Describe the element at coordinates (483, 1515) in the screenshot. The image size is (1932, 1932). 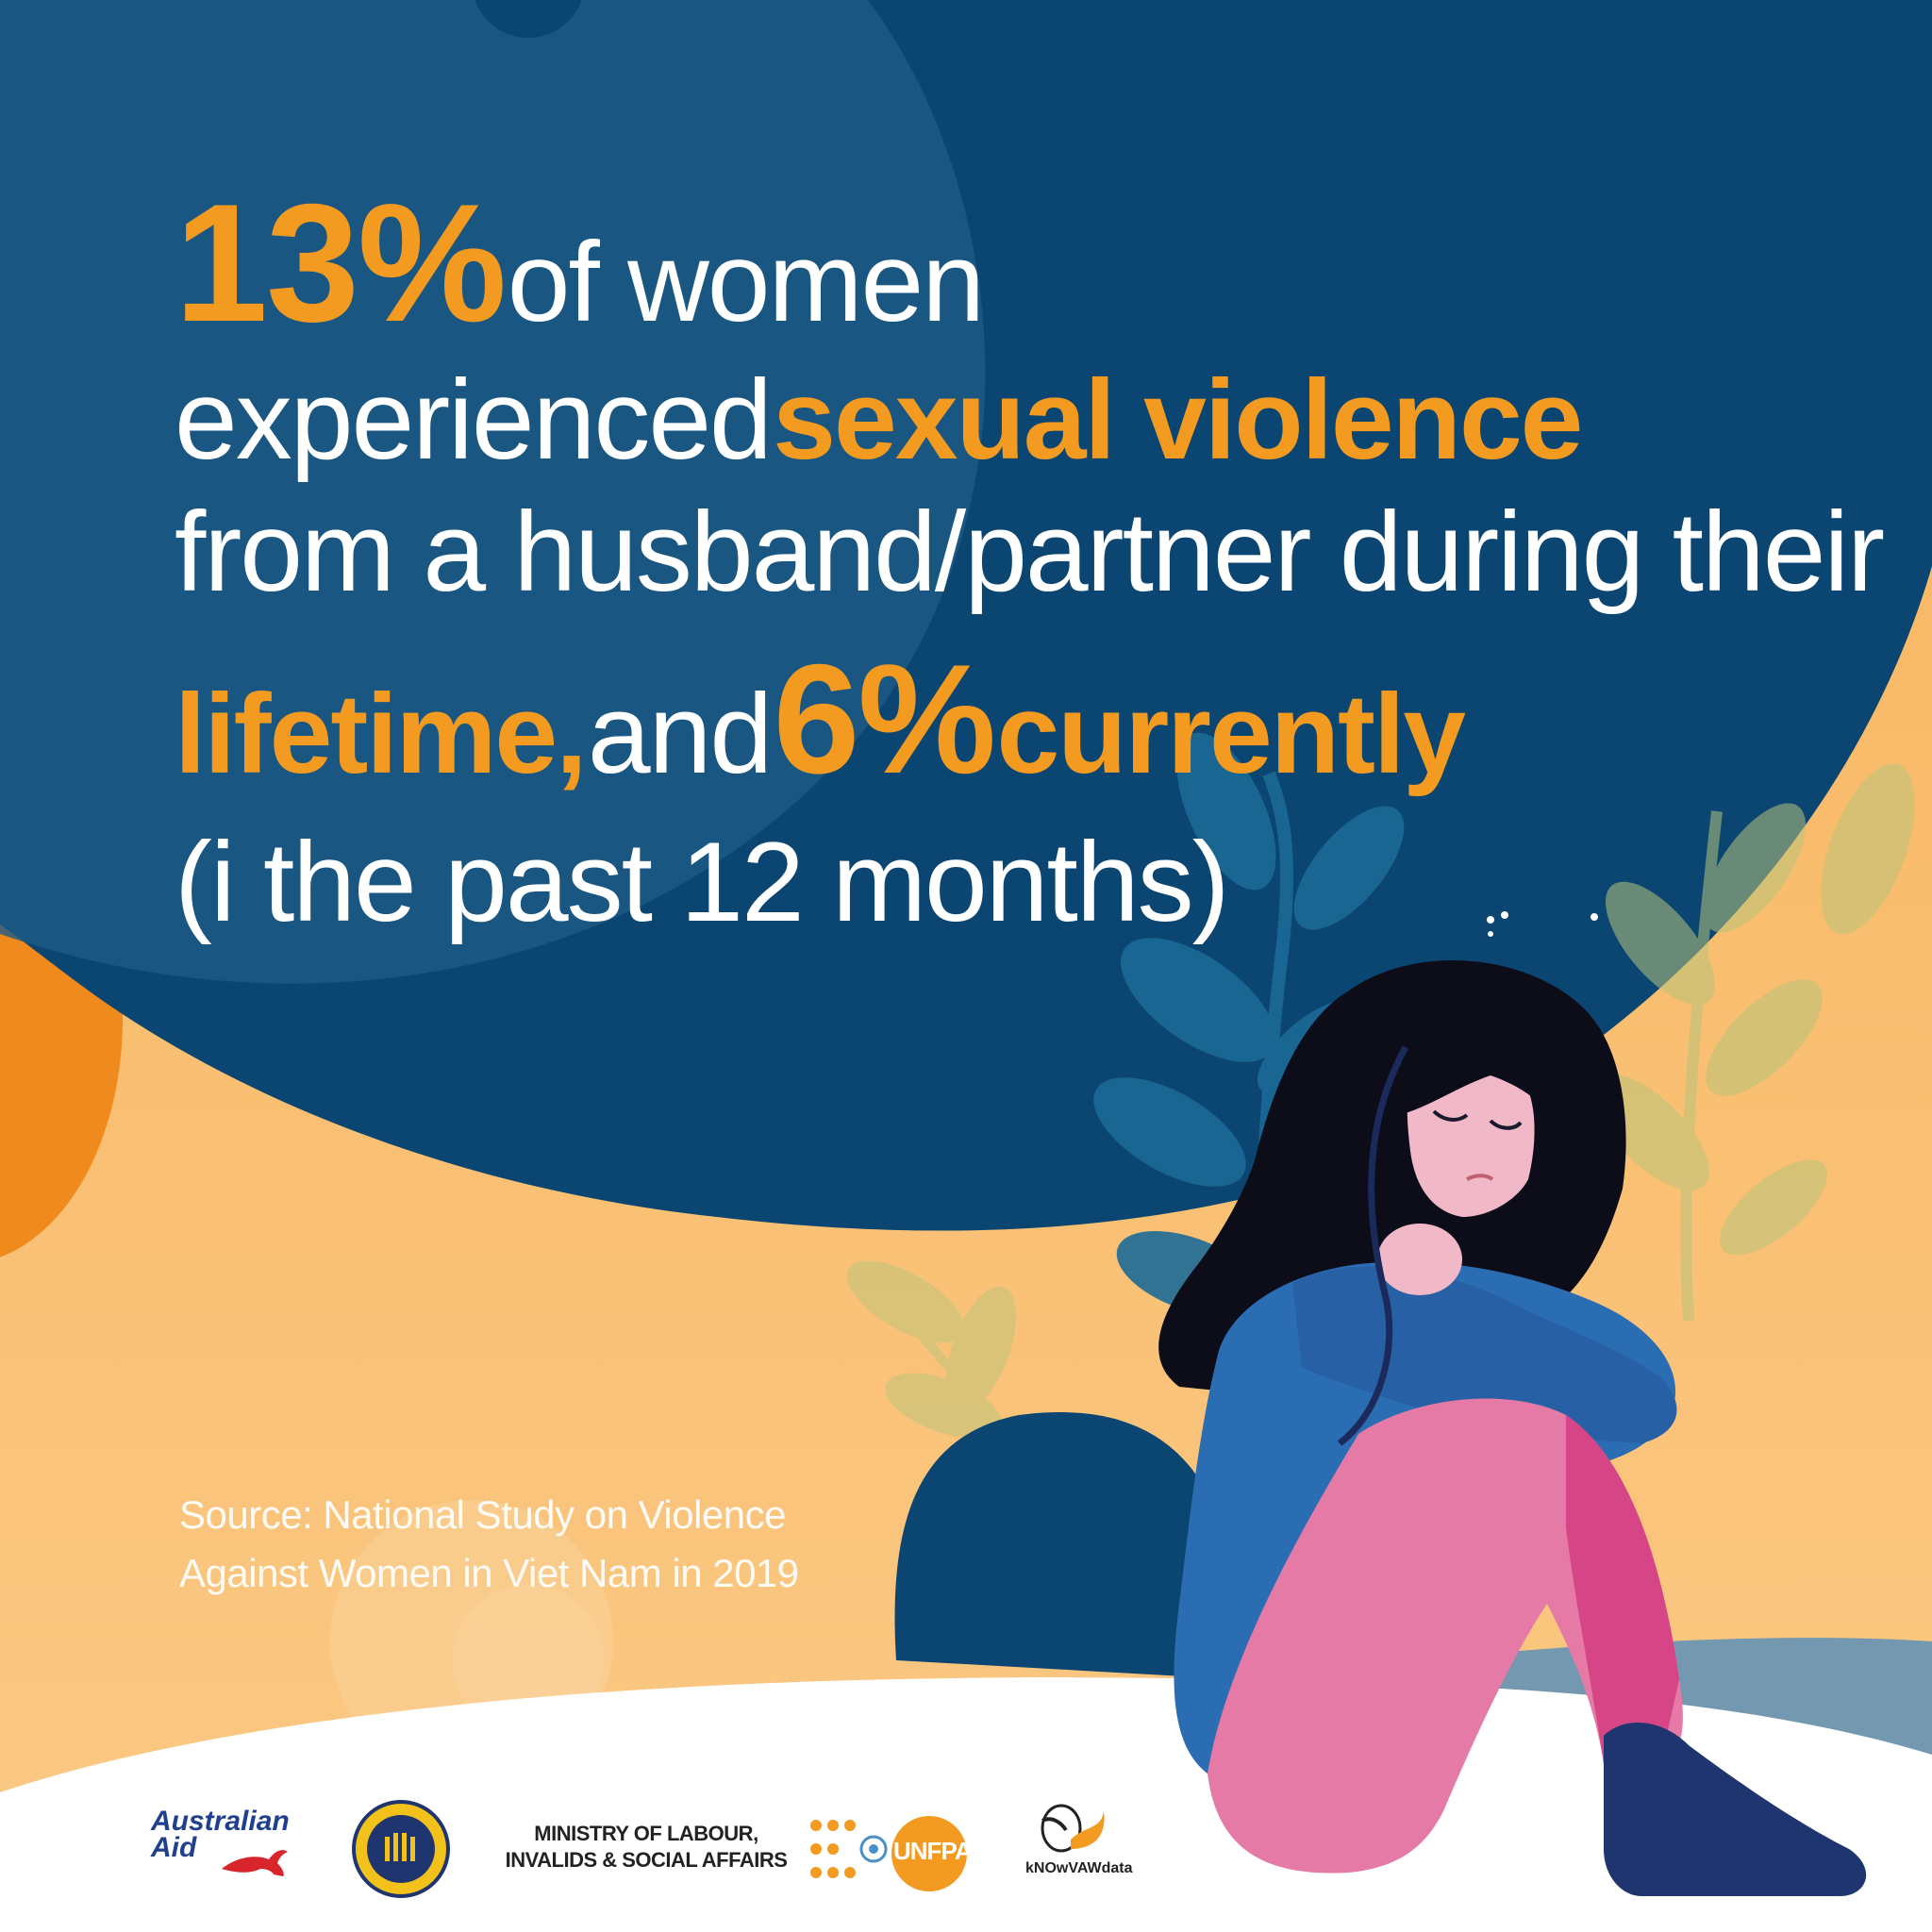
I see `source-line-1: Source: National Study on Violence` at that location.